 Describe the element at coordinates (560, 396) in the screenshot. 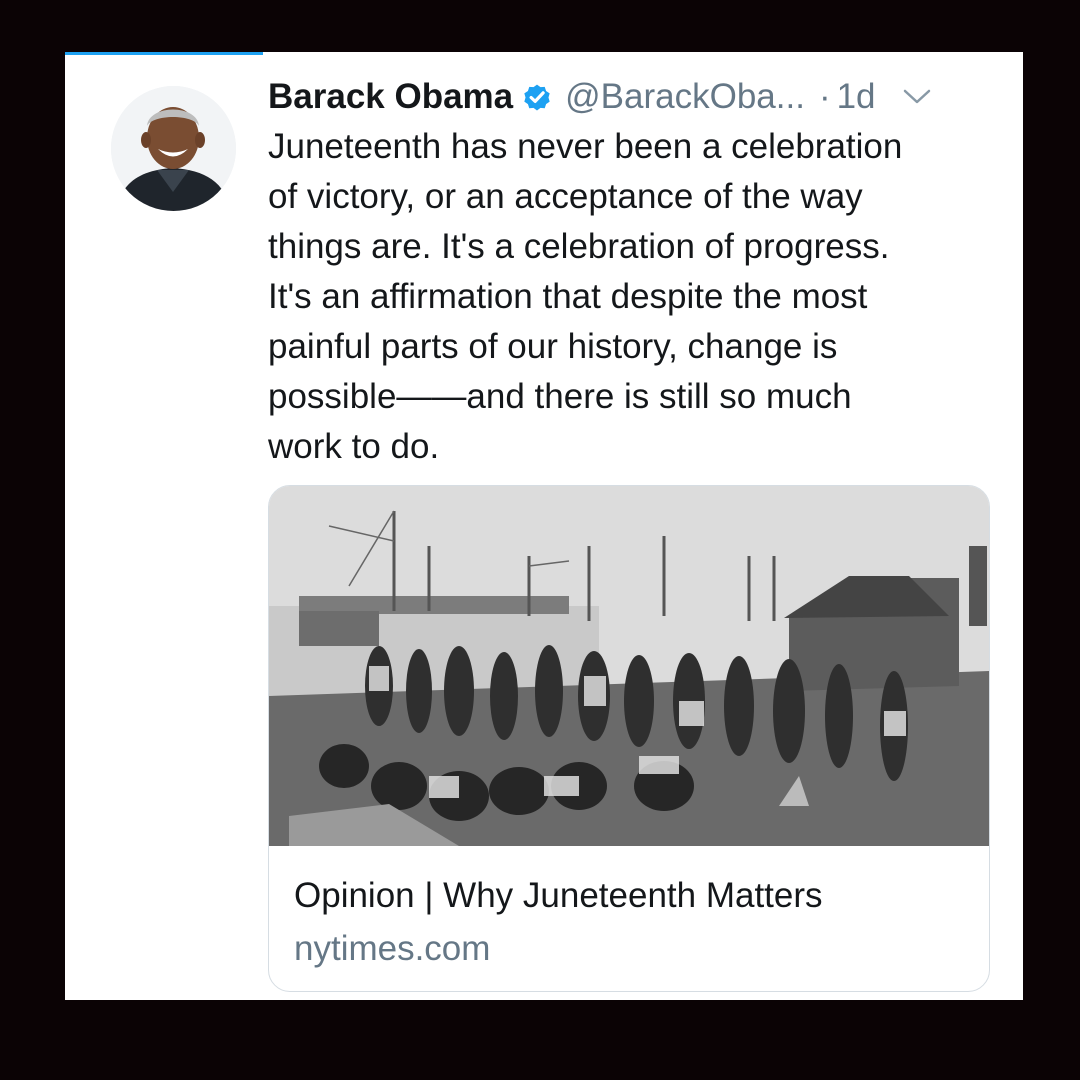

I see `tweet-text-line: possible——and there is still so much` at that location.